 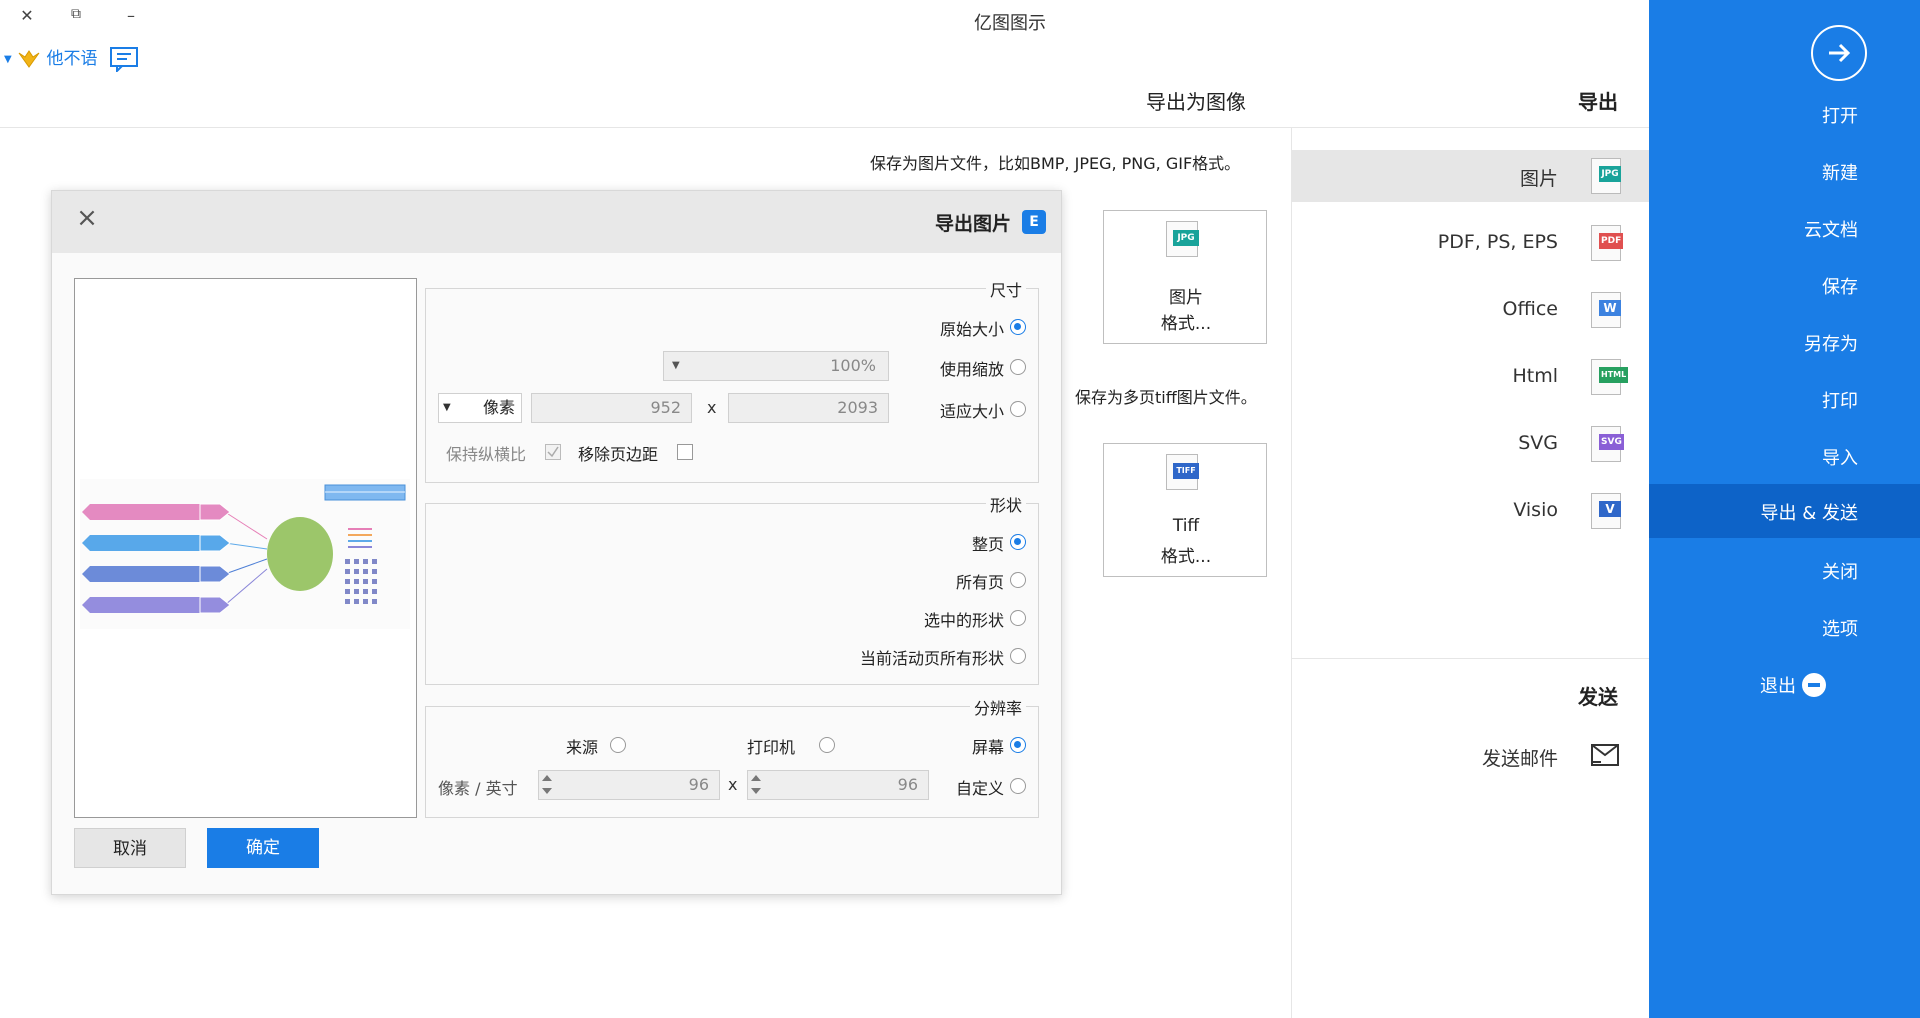 What do you see at coordinates (8, 59) in the screenshot?
I see `chevron-down-icon: ▼` at bounding box center [8, 59].